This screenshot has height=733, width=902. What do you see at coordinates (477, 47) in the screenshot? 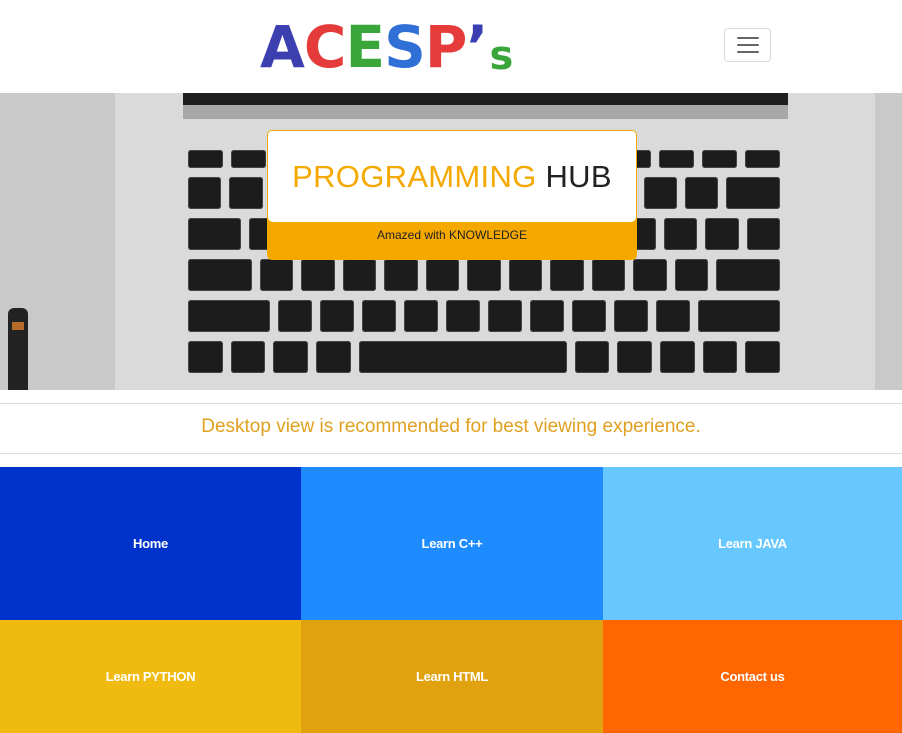
I see `logo-apostrophe: ’` at bounding box center [477, 47].